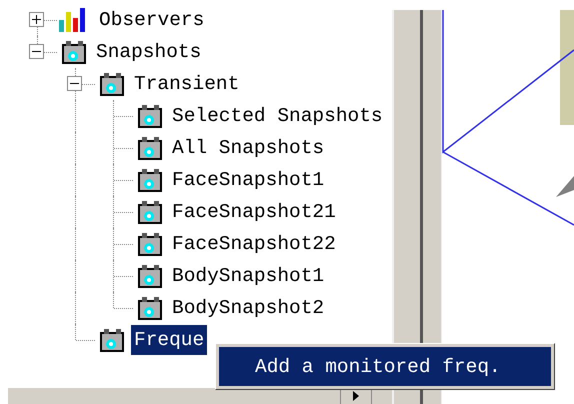 This screenshot has width=574, height=404. What do you see at coordinates (248, 148) in the screenshot?
I see `tree-item: All Snapshots` at bounding box center [248, 148].